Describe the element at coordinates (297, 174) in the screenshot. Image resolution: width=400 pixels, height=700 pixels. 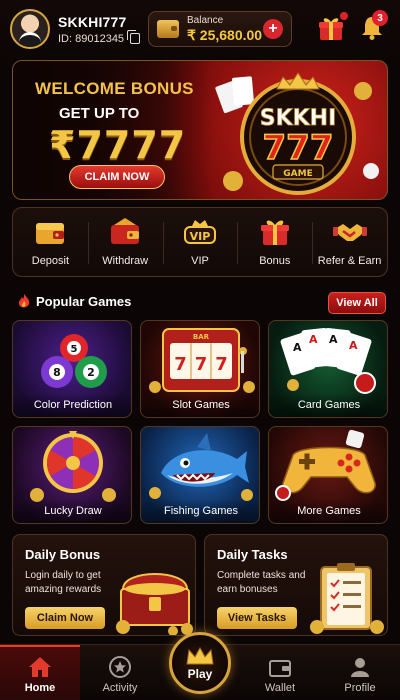
I see `logo-bottom-text: GAME` at that location.